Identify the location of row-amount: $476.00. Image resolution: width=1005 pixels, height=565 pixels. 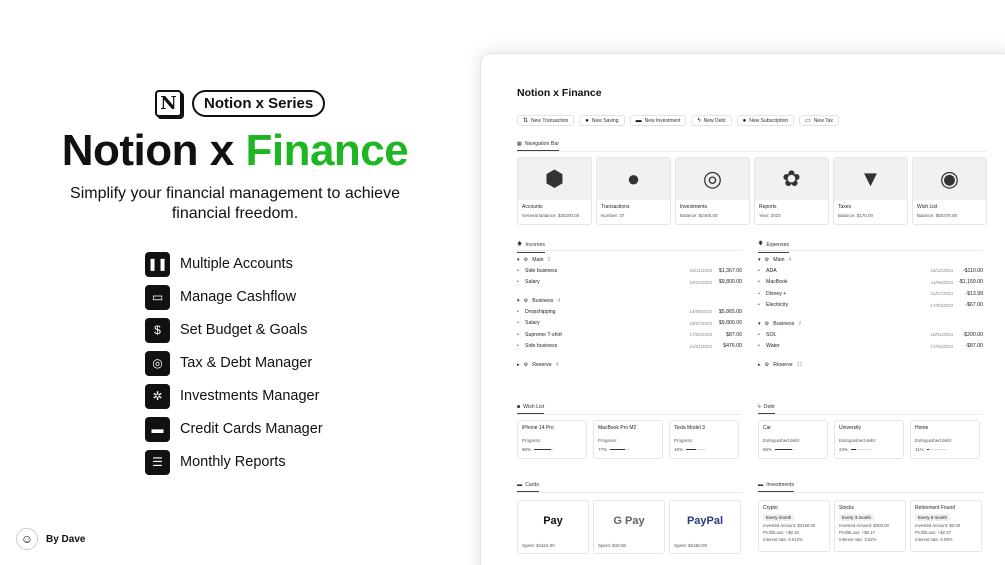
(732, 346).